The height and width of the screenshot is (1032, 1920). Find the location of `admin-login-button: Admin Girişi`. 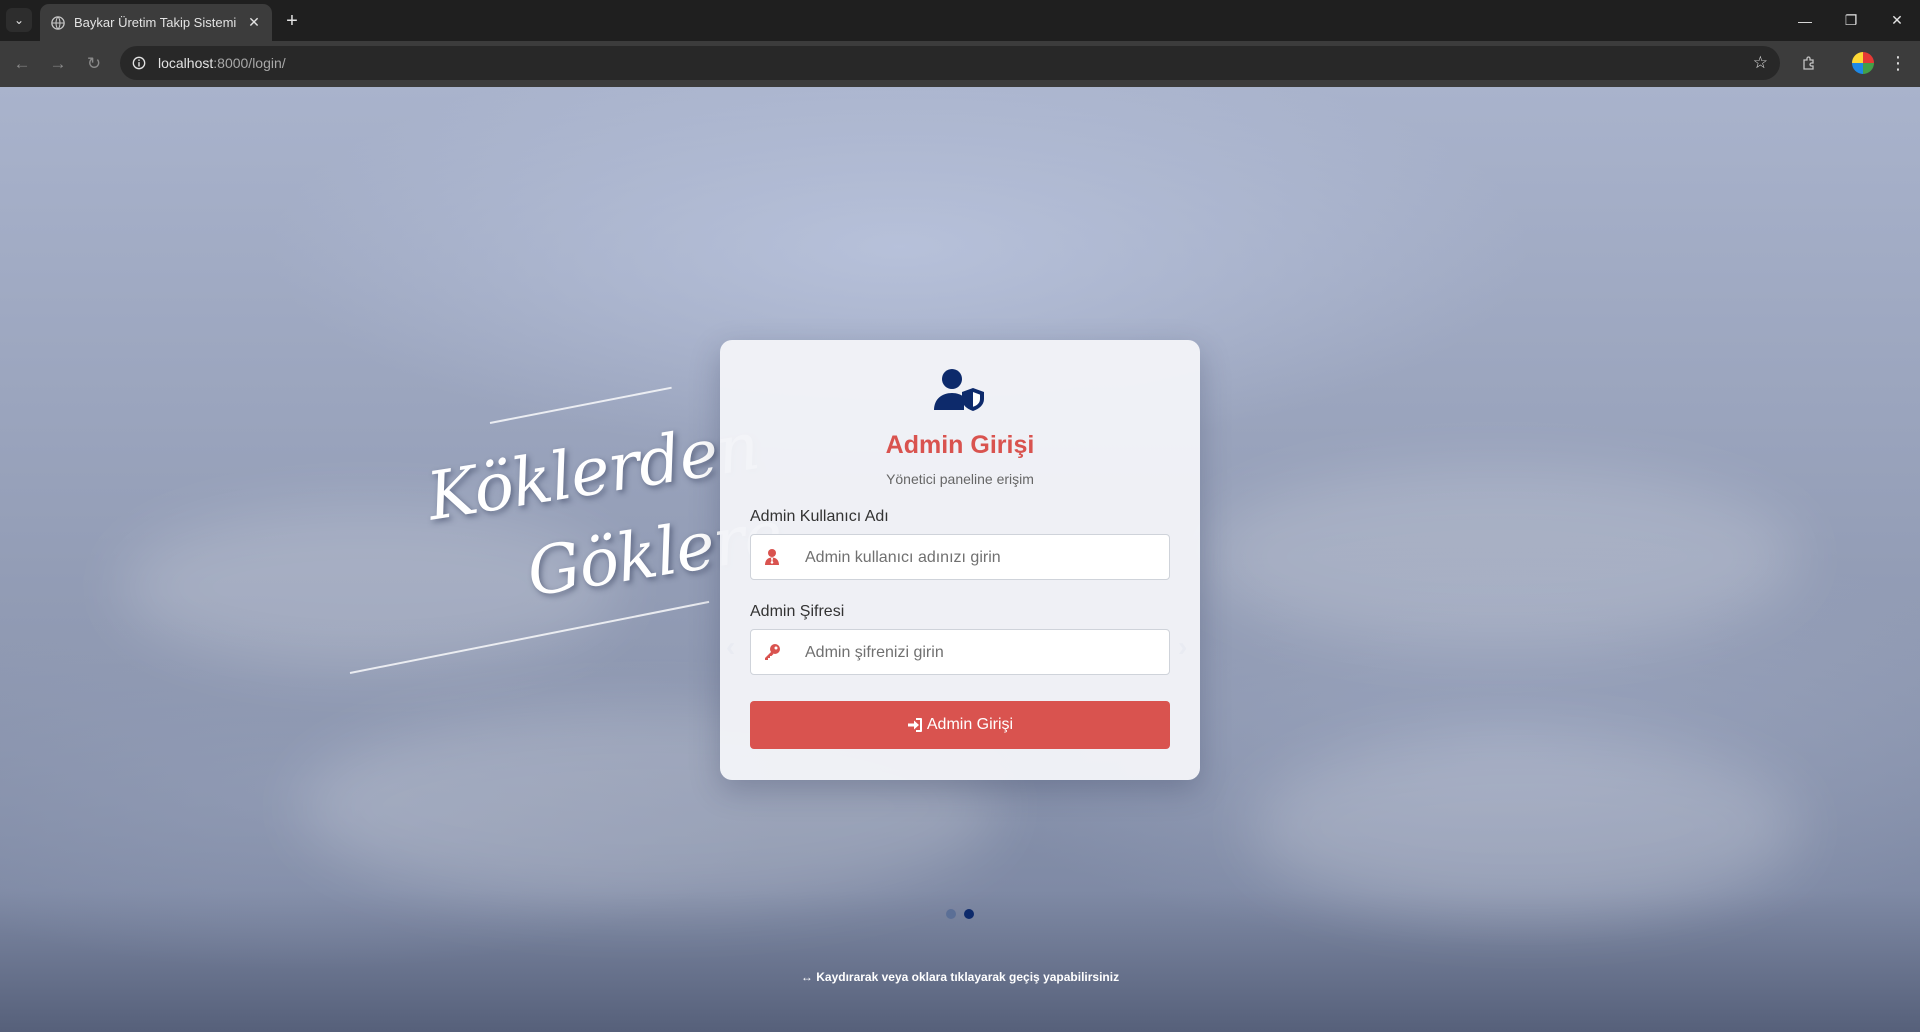

admin-login-button: Admin Girişi is located at coordinates (960, 725).